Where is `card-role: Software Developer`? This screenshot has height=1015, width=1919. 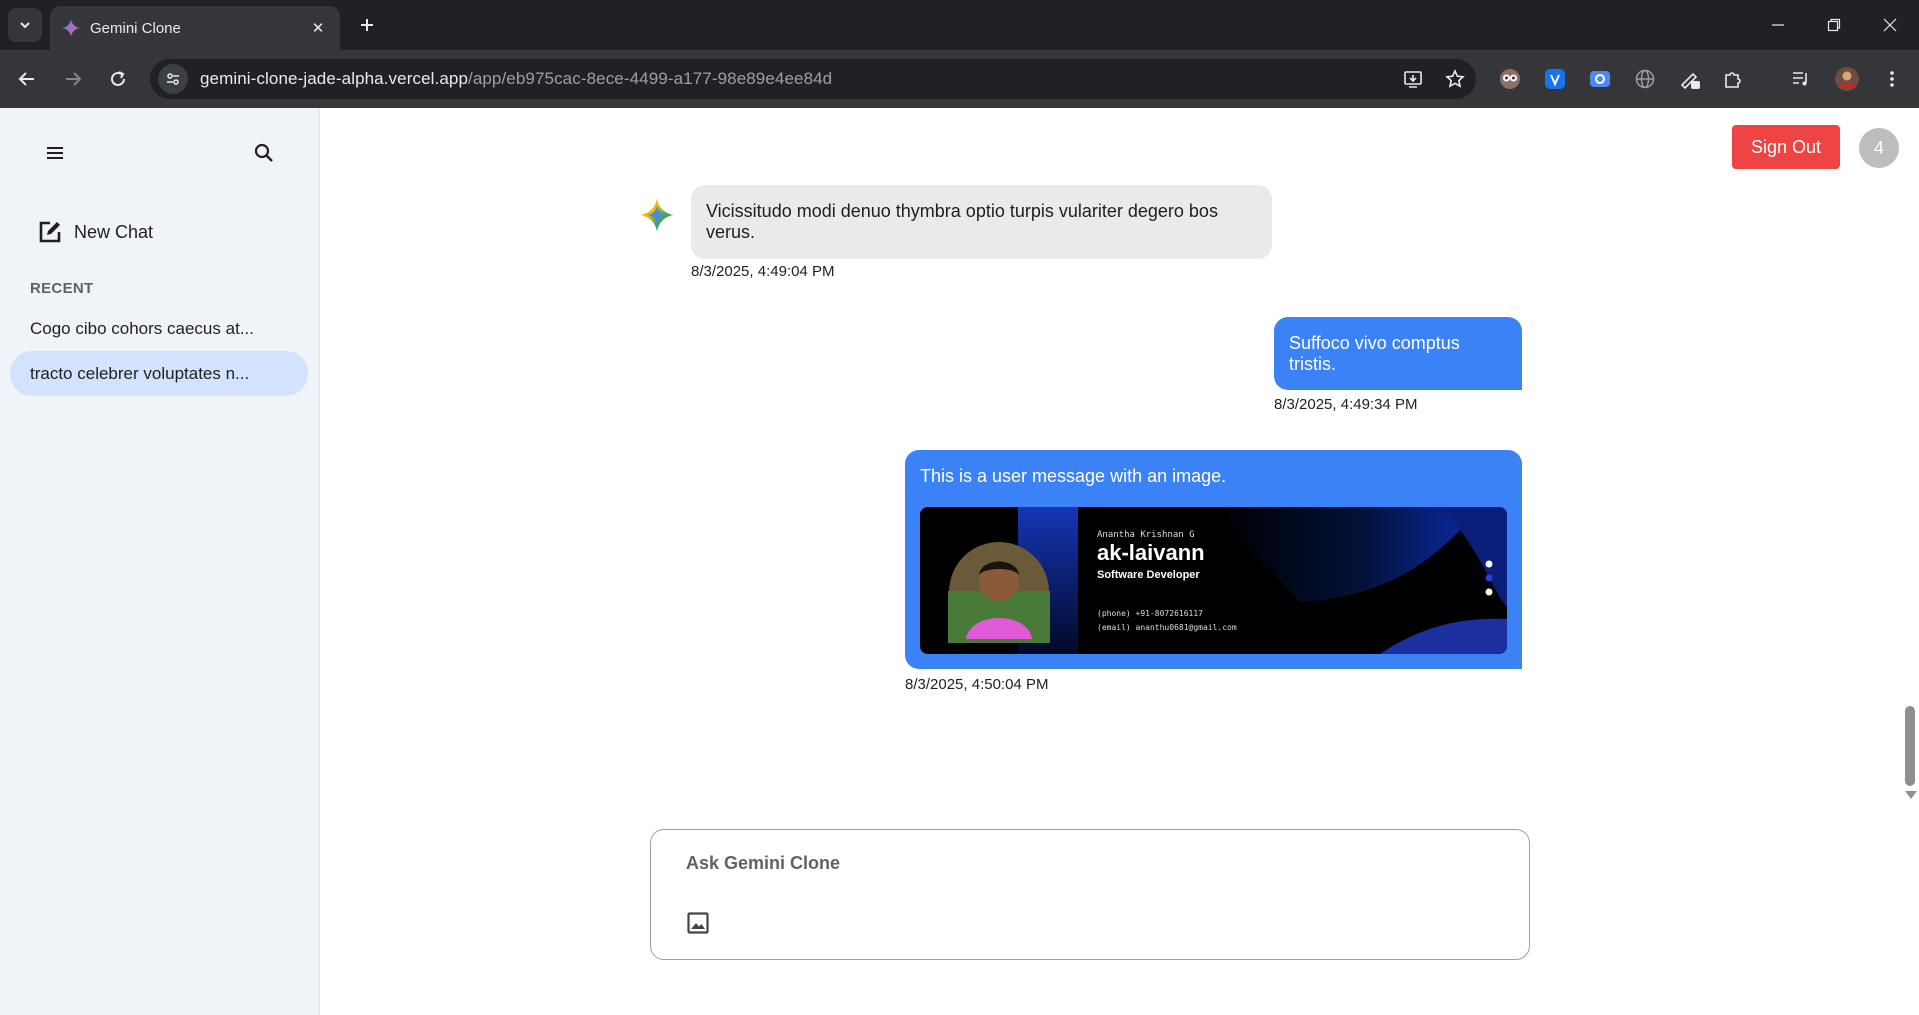
card-role: Software Developer is located at coordinates (1148, 575).